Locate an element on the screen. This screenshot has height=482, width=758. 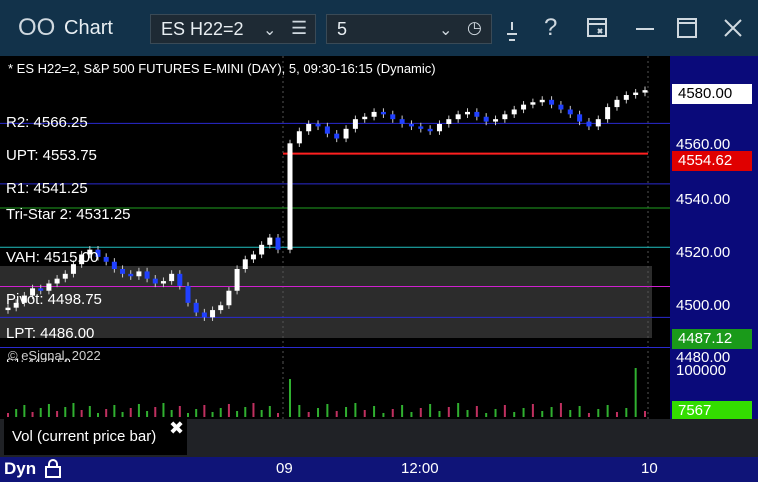
level-label-upt: UPT: 4553.75 is located at coordinates (51, 155).